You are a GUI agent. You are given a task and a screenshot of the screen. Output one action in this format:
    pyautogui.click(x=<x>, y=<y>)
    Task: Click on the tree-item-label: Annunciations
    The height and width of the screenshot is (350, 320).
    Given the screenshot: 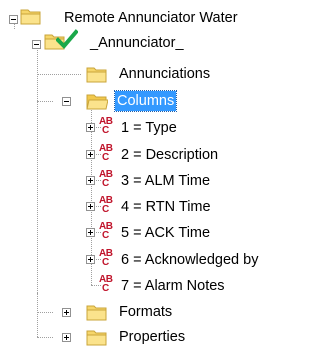 What is the action you would take?
    pyautogui.click(x=165, y=74)
    